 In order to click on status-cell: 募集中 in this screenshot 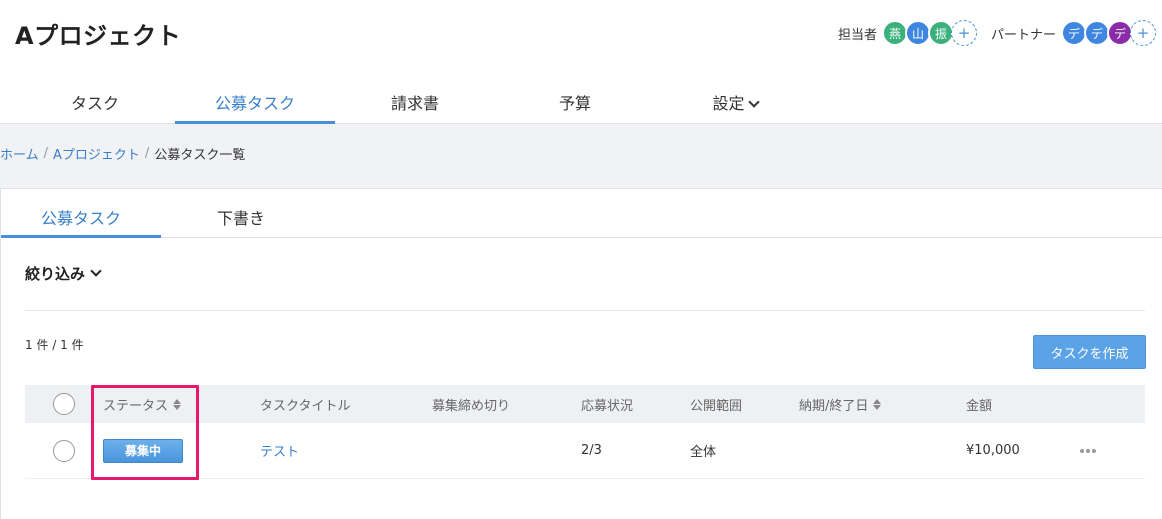, I will do `click(143, 450)`.